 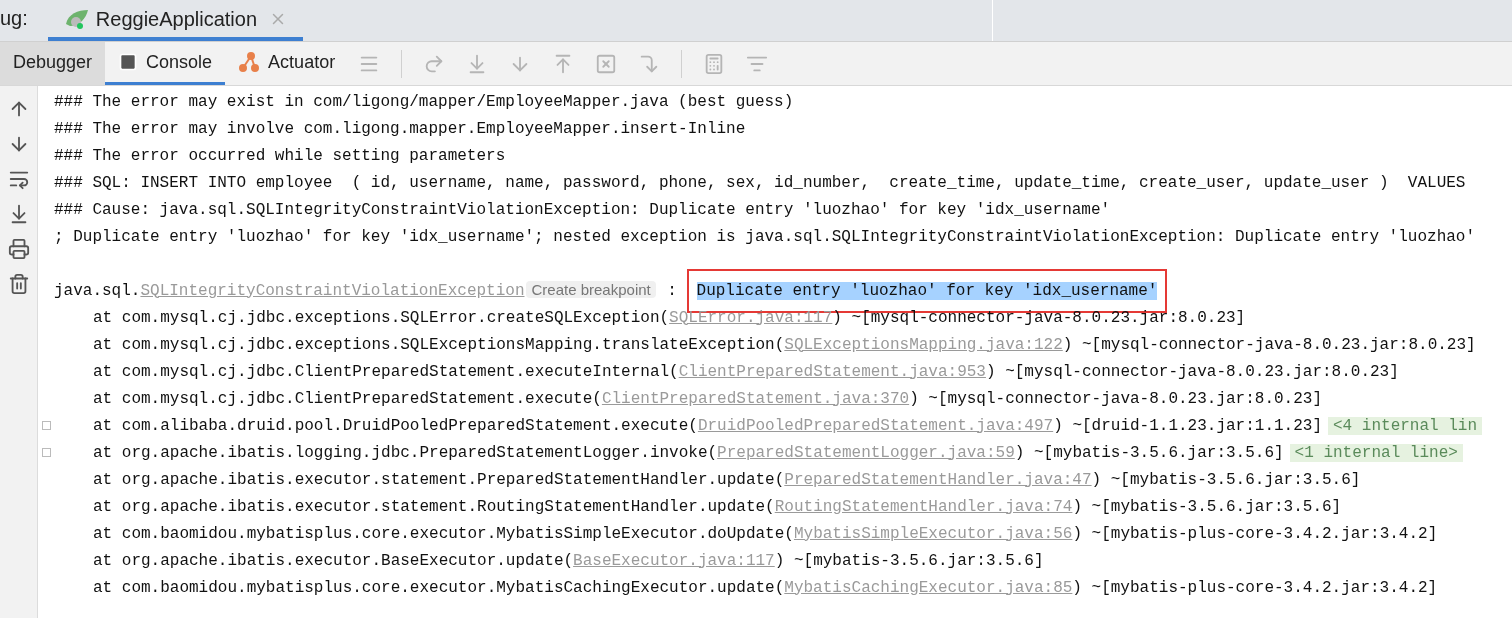 I want to click on console-text: at org.apache.ibatis.logging.jdbc.PreparedStatementLogger.invoke(, so click(x=405, y=452).